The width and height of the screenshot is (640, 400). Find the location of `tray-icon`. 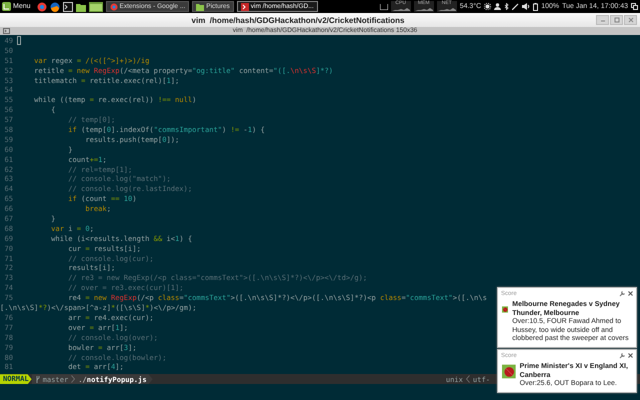

tray-icon is located at coordinates (384, 7).